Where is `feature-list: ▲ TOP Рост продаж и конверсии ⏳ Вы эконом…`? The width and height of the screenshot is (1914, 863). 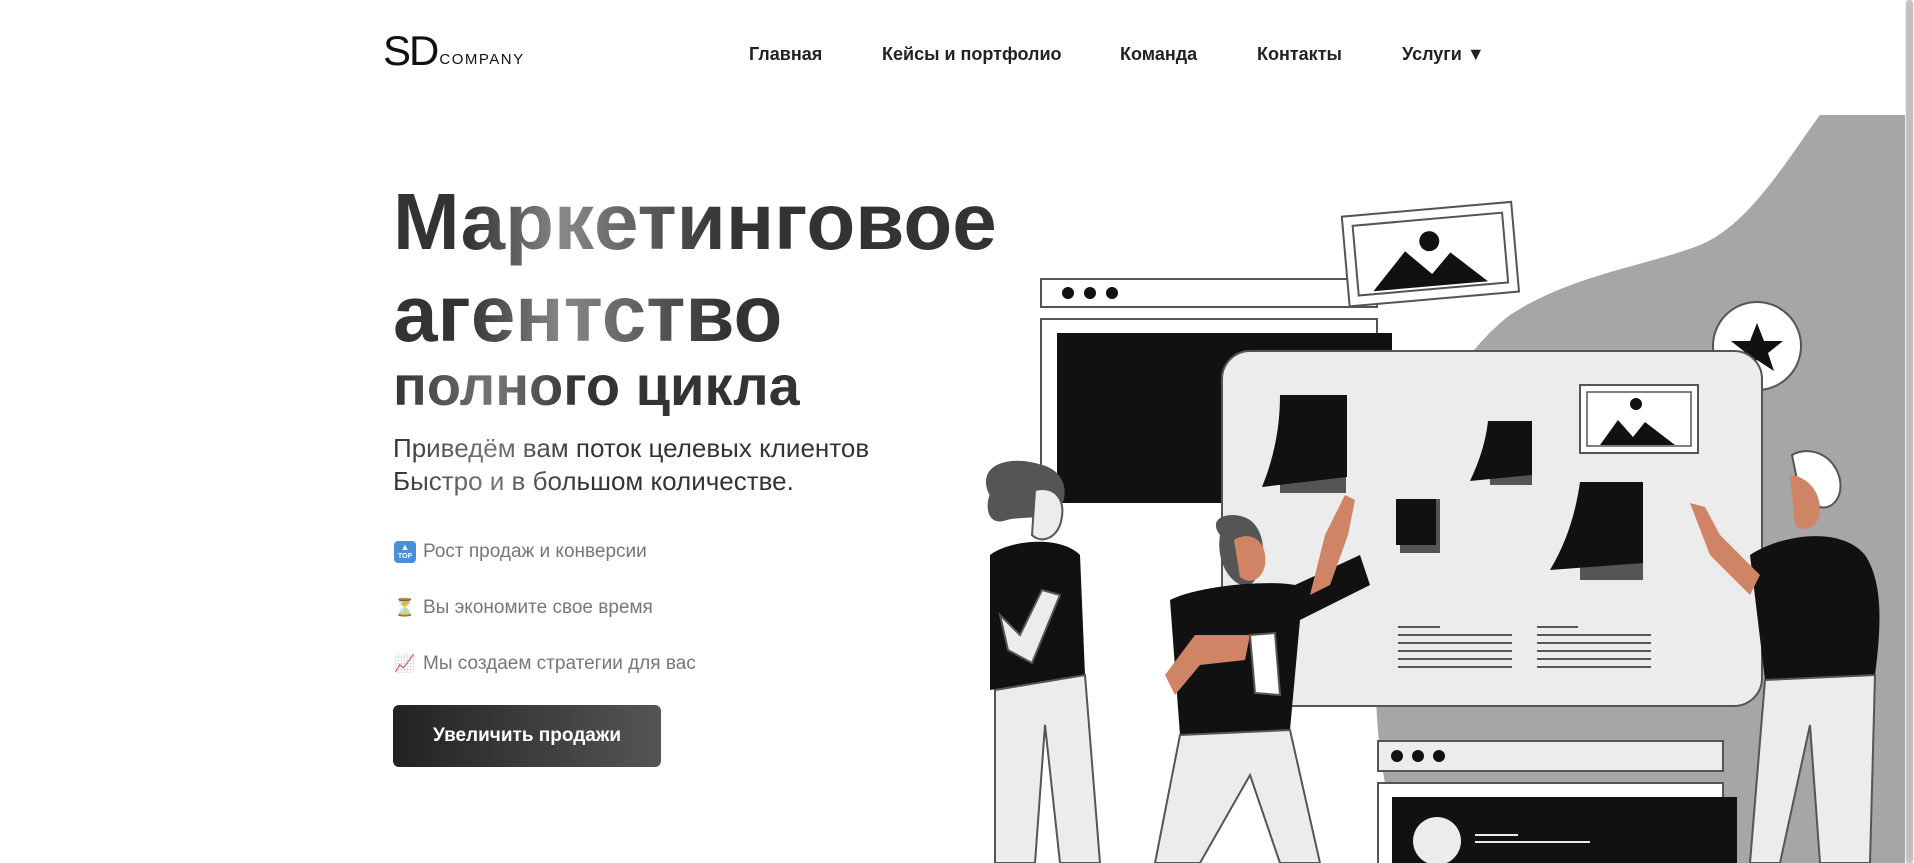 feature-list: ▲ TOP Рост продаж и конверсии ⏳ Вы эконом… is located at coordinates (544, 608).